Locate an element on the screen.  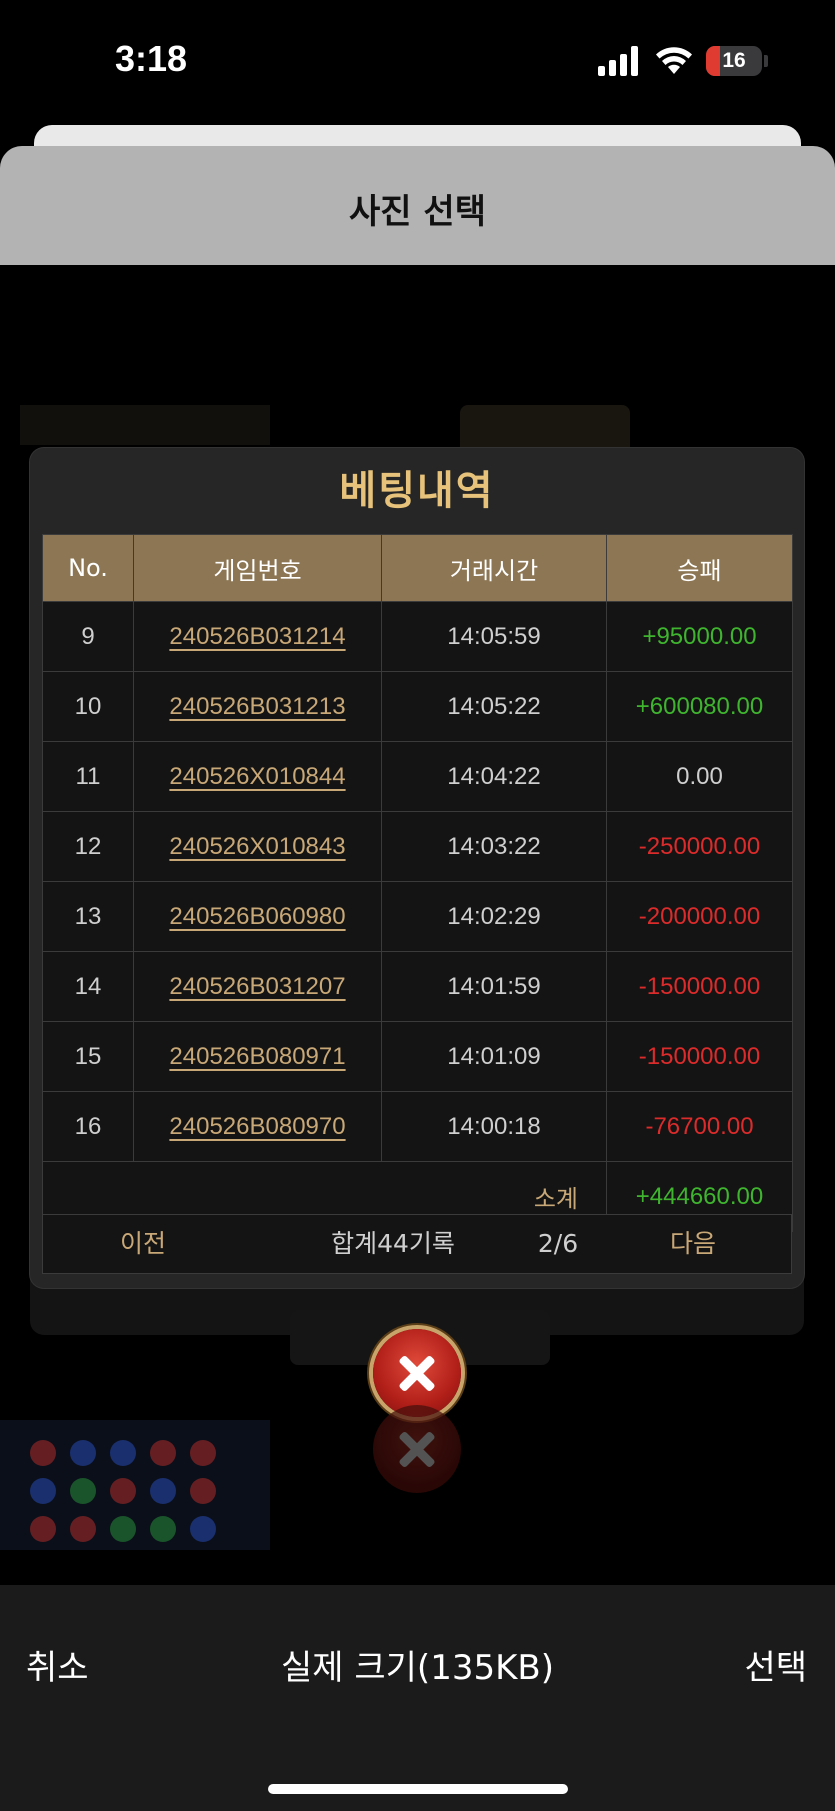
game-number-link: 240526B031213 is located at coordinates (257, 706).